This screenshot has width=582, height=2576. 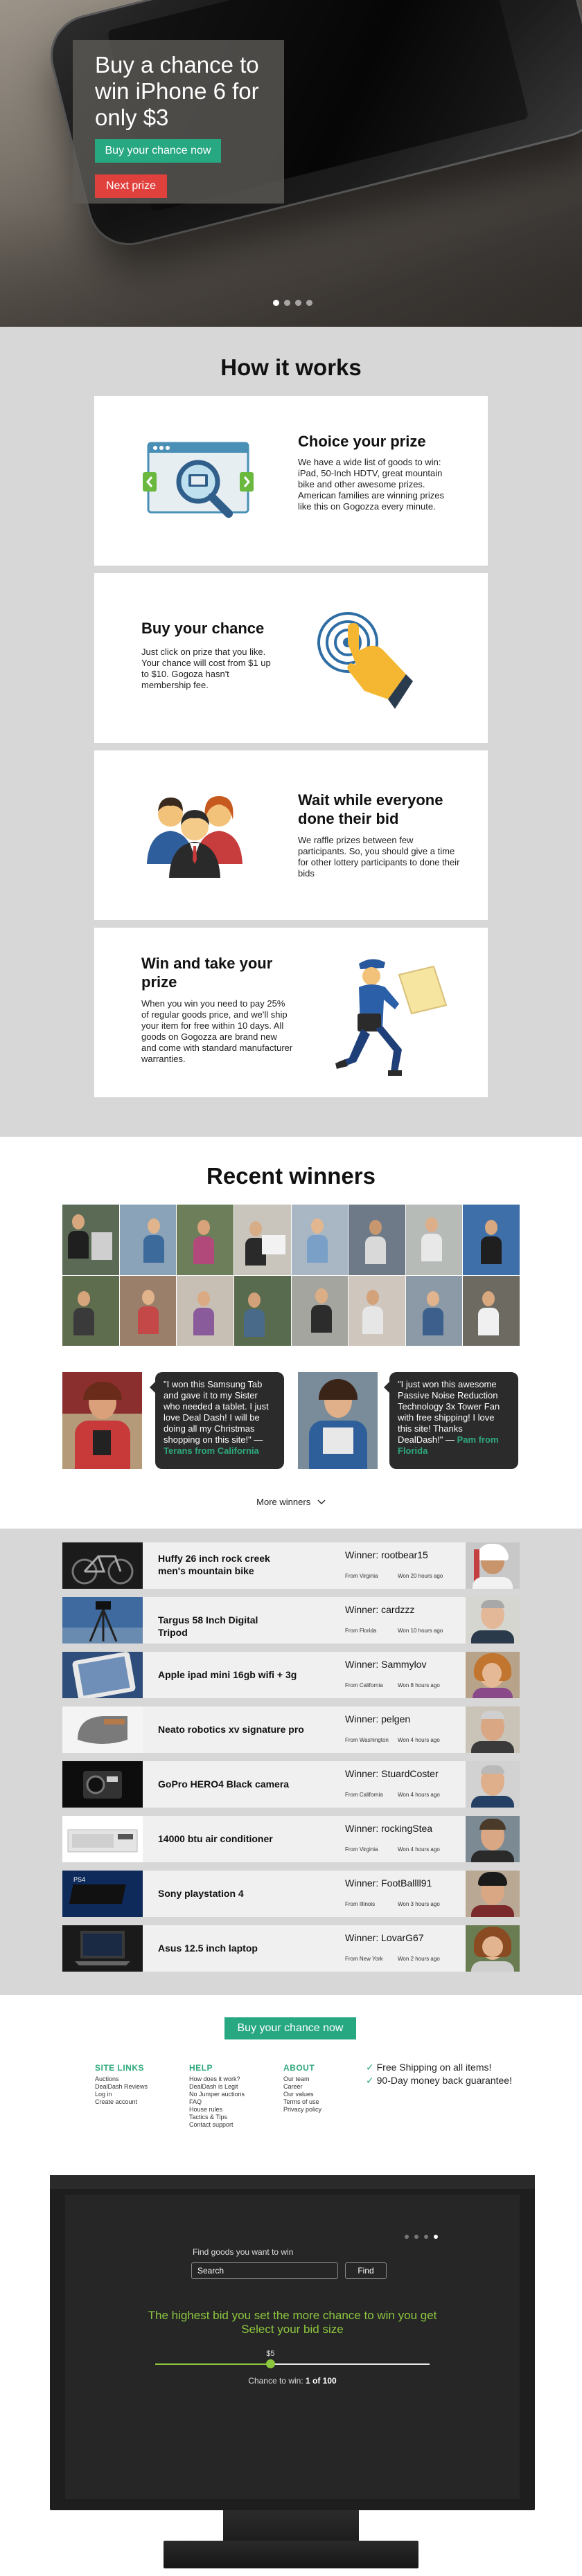 I want to click on footer-link: DealDash is Legit, so click(x=213, y=2087).